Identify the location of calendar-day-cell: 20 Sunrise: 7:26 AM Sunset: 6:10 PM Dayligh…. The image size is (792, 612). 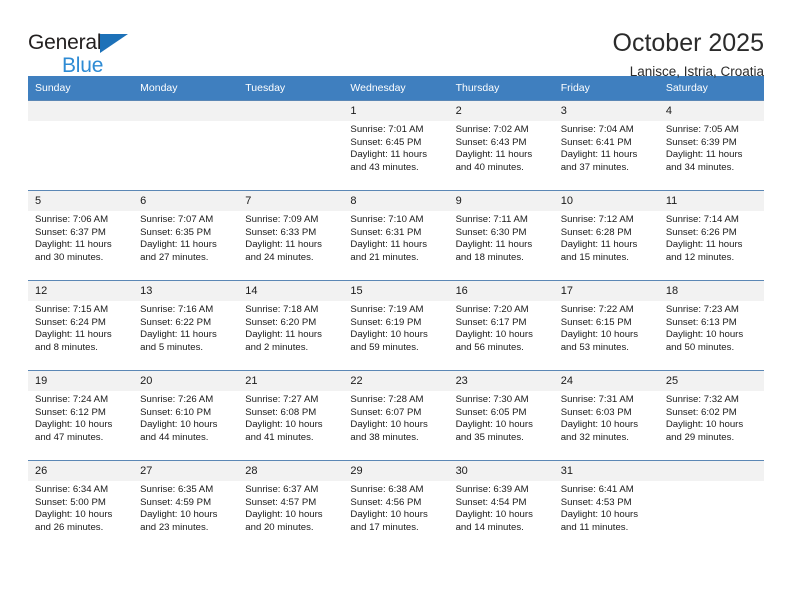
(186, 415).